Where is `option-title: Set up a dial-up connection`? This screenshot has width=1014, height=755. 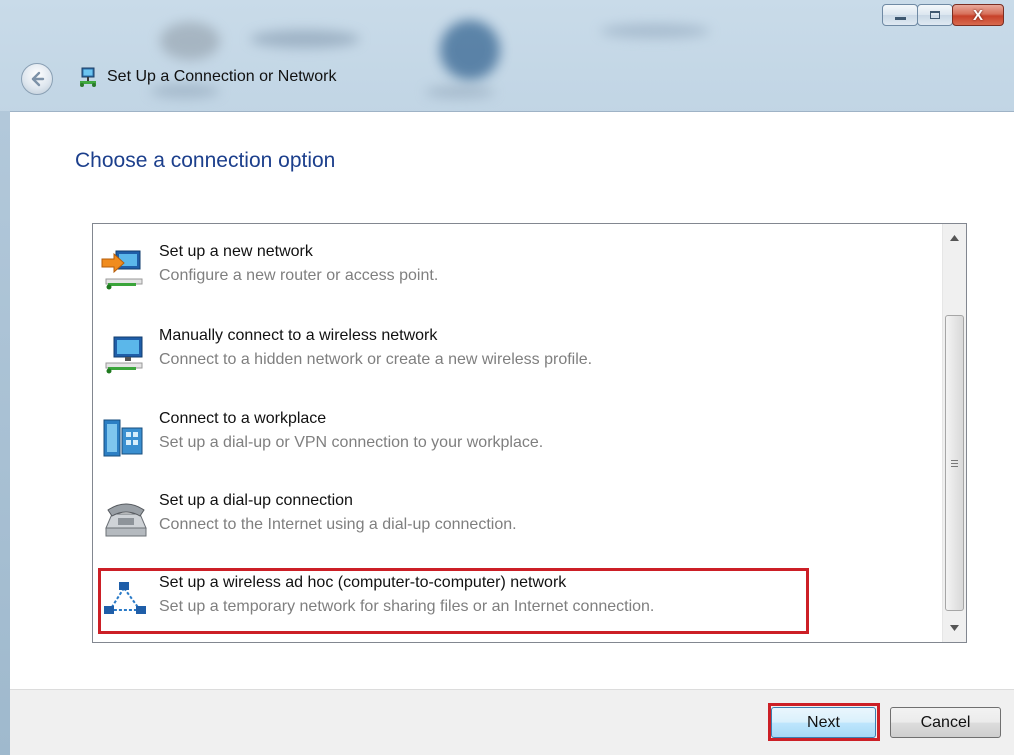 option-title: Set up a dial-up connection is located at coordinates (256, 500).